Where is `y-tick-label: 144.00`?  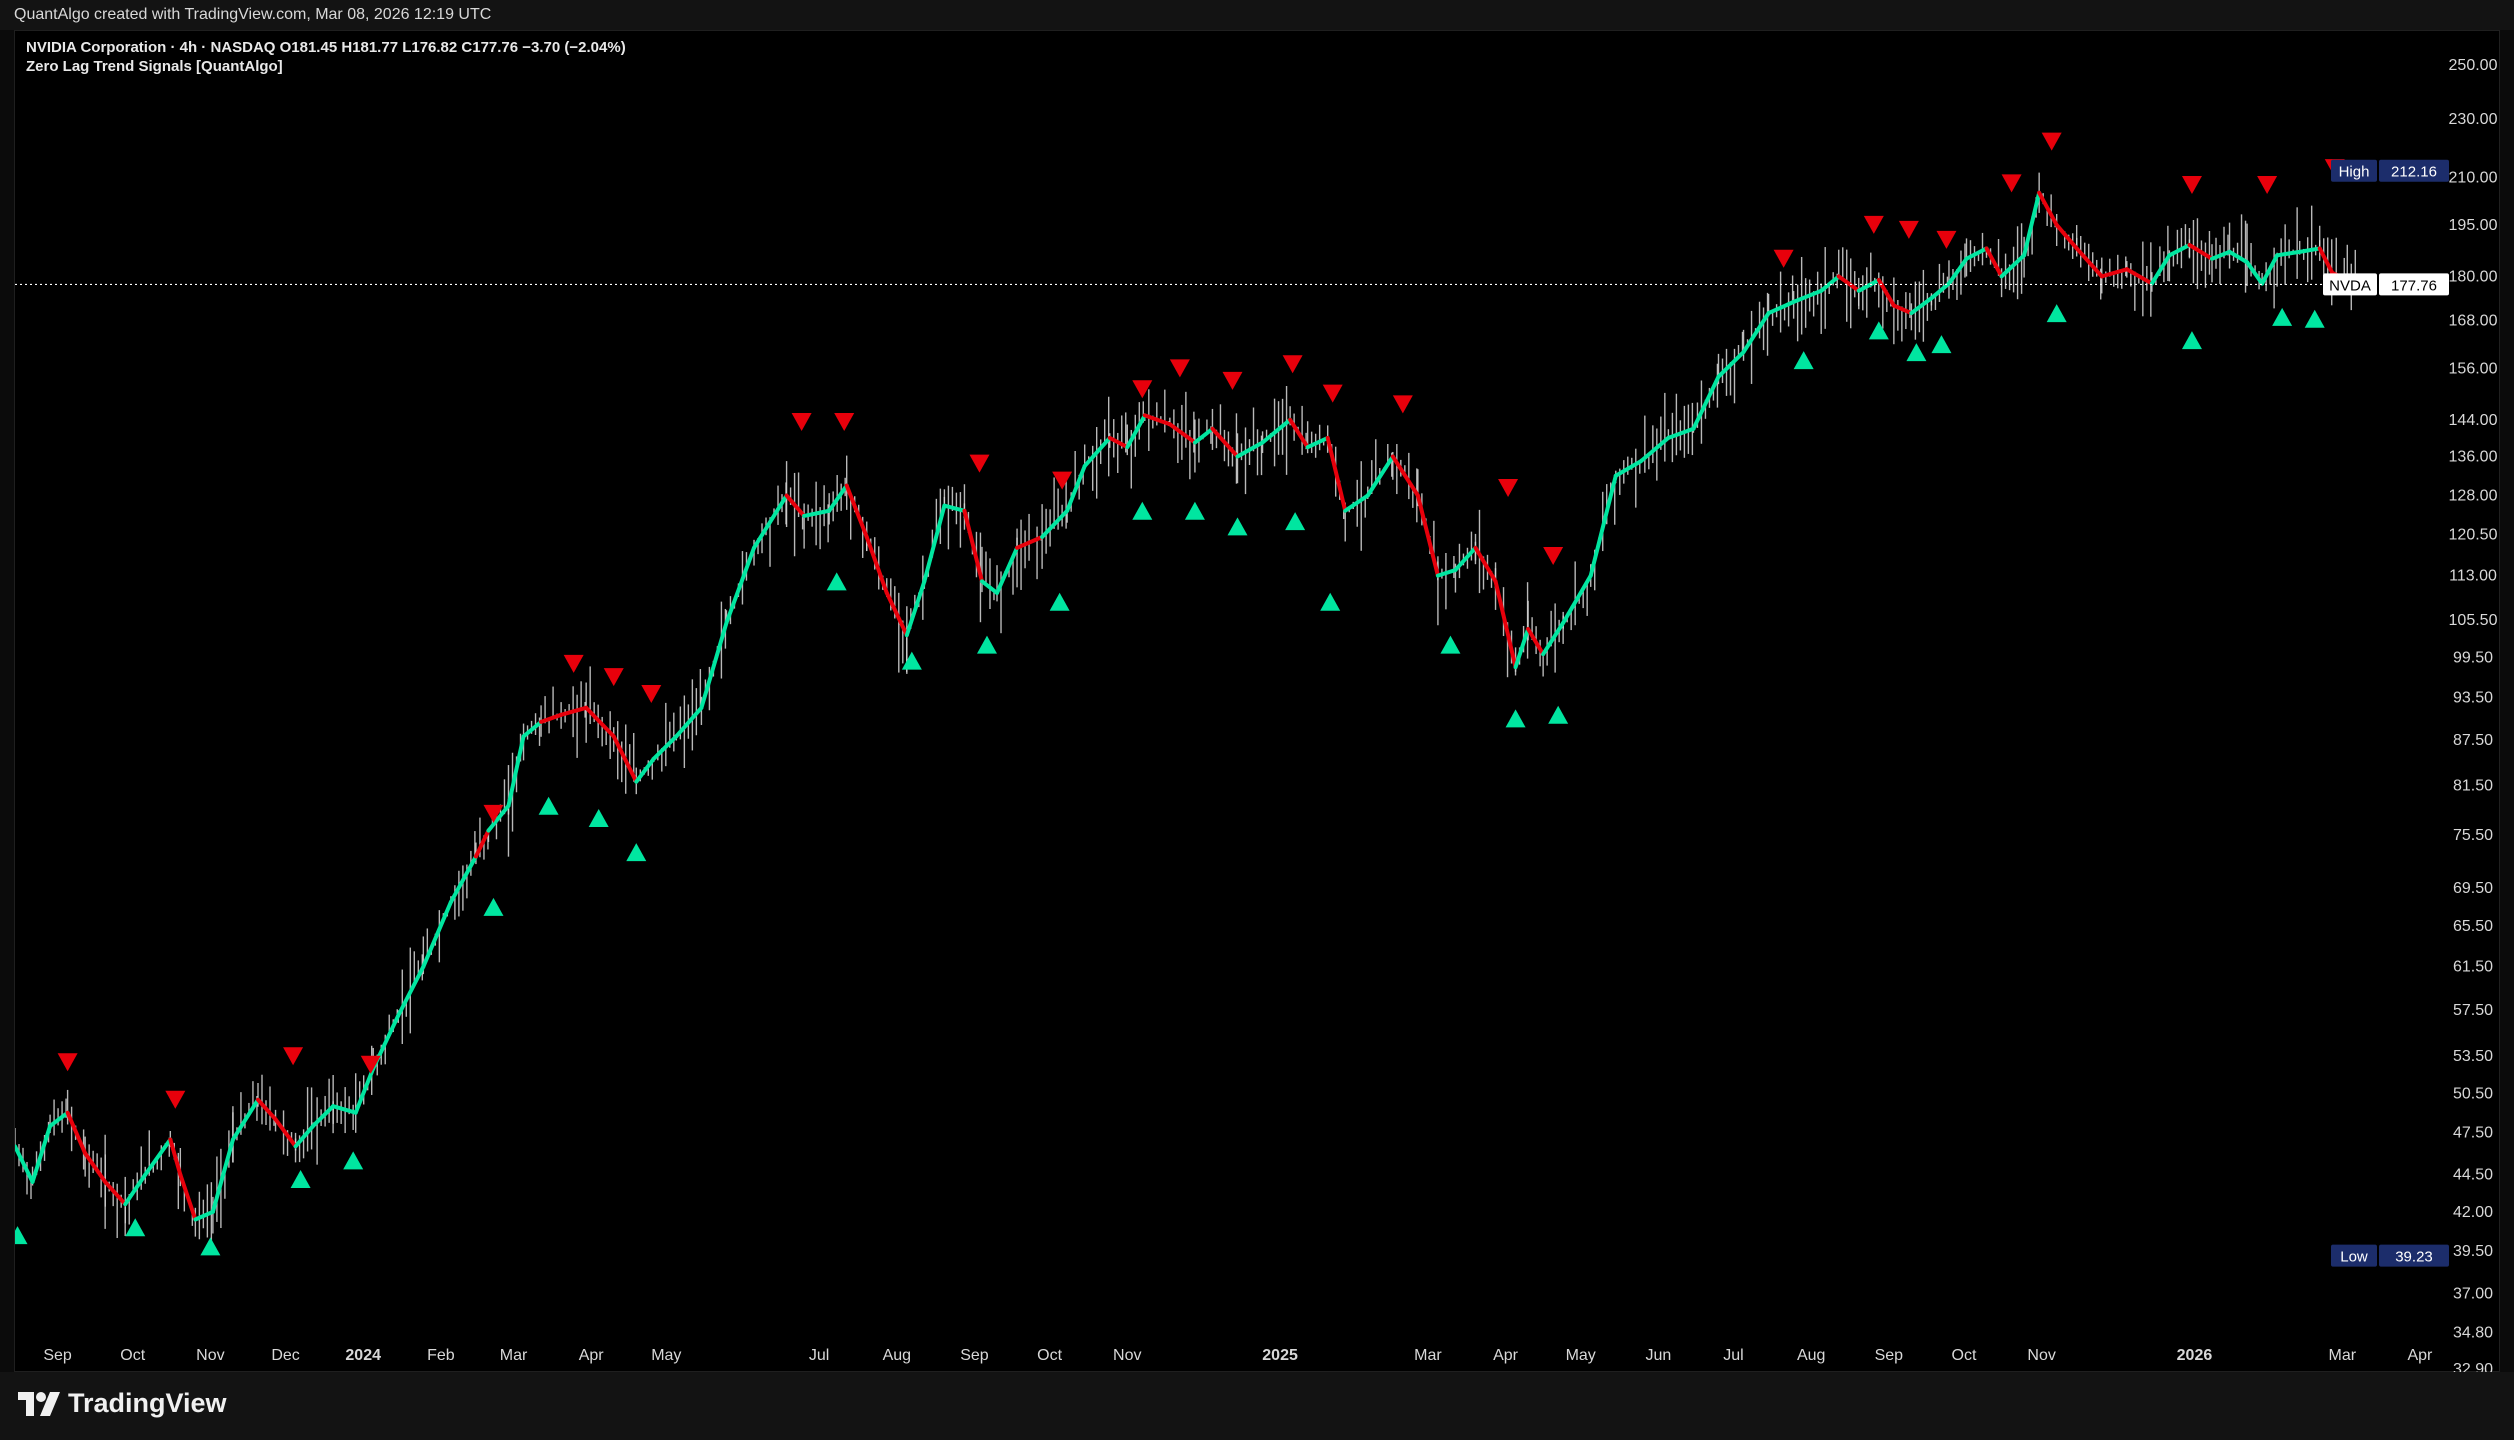
y-tick-label: 144.00 is located at coordinates (2473, 420).